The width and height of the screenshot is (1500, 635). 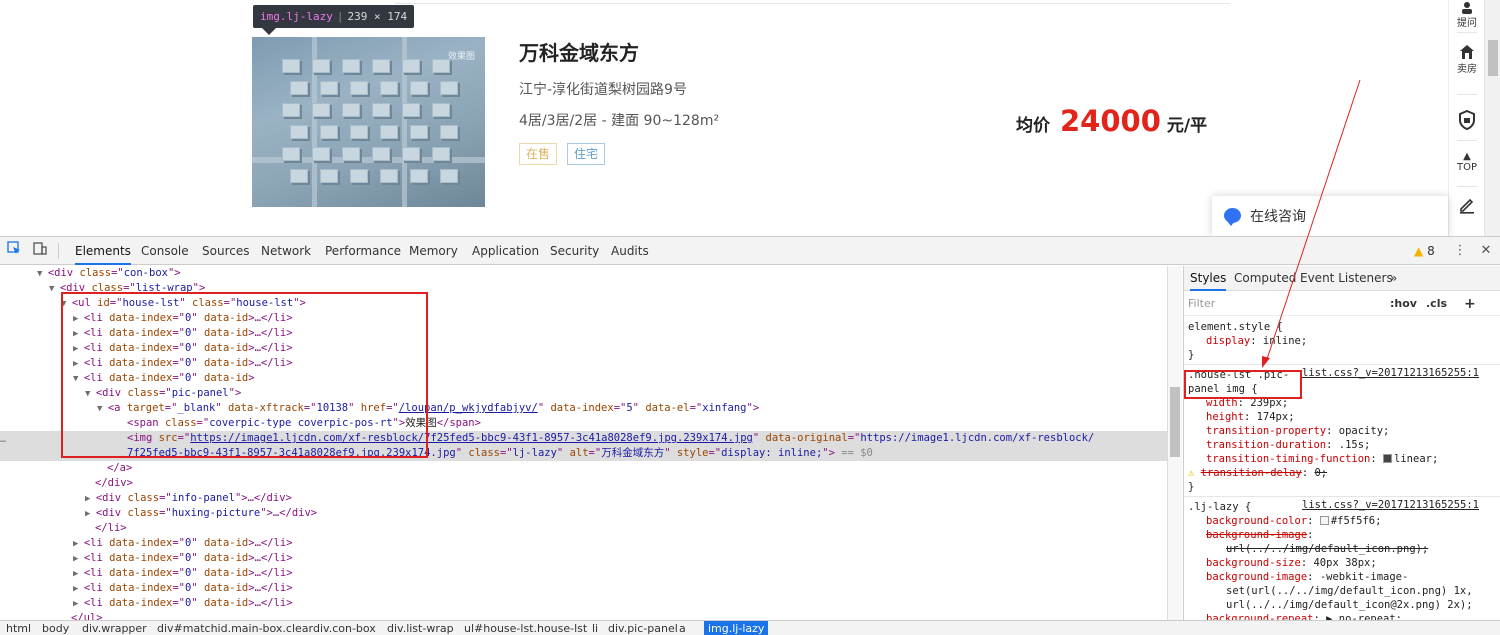 What do you see at coordinates (1364, 577) in the screenshot?
I see `css-value: -webkit-image-` at bounding box center [1364, 577].